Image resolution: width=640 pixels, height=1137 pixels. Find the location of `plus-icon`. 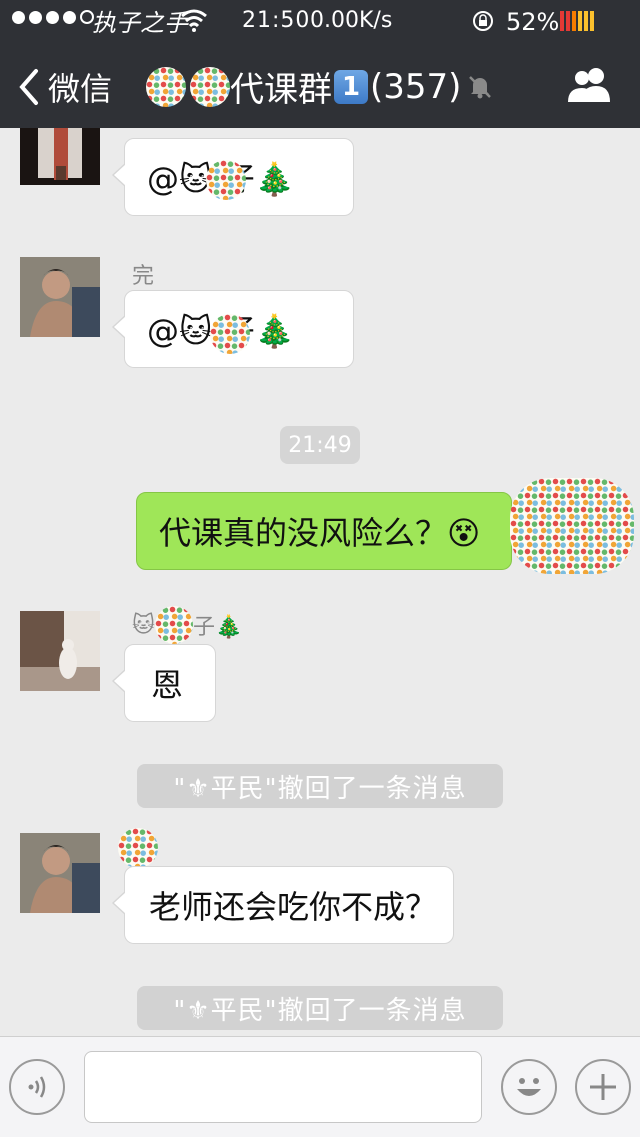

plus-icon is located at coordinates (603, 1087).